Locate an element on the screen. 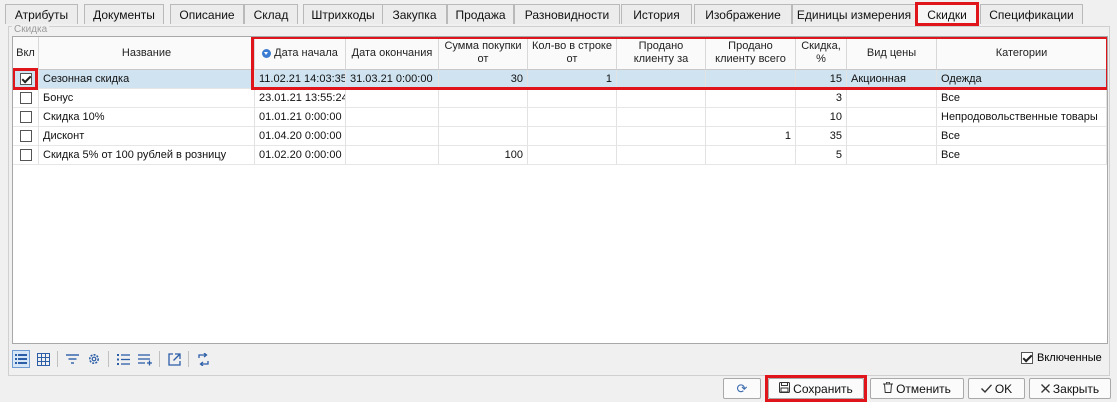  tab-variants: Разновидности is located at coordinates (567, 14).